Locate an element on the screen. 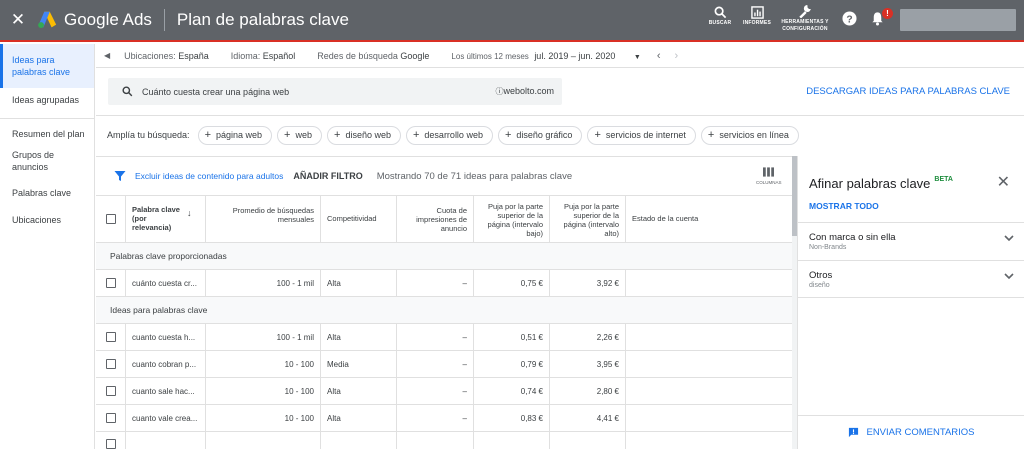  sidebar-item-keyword-ideas: Ideas para palabras clave is located at coordinates (47, 66).